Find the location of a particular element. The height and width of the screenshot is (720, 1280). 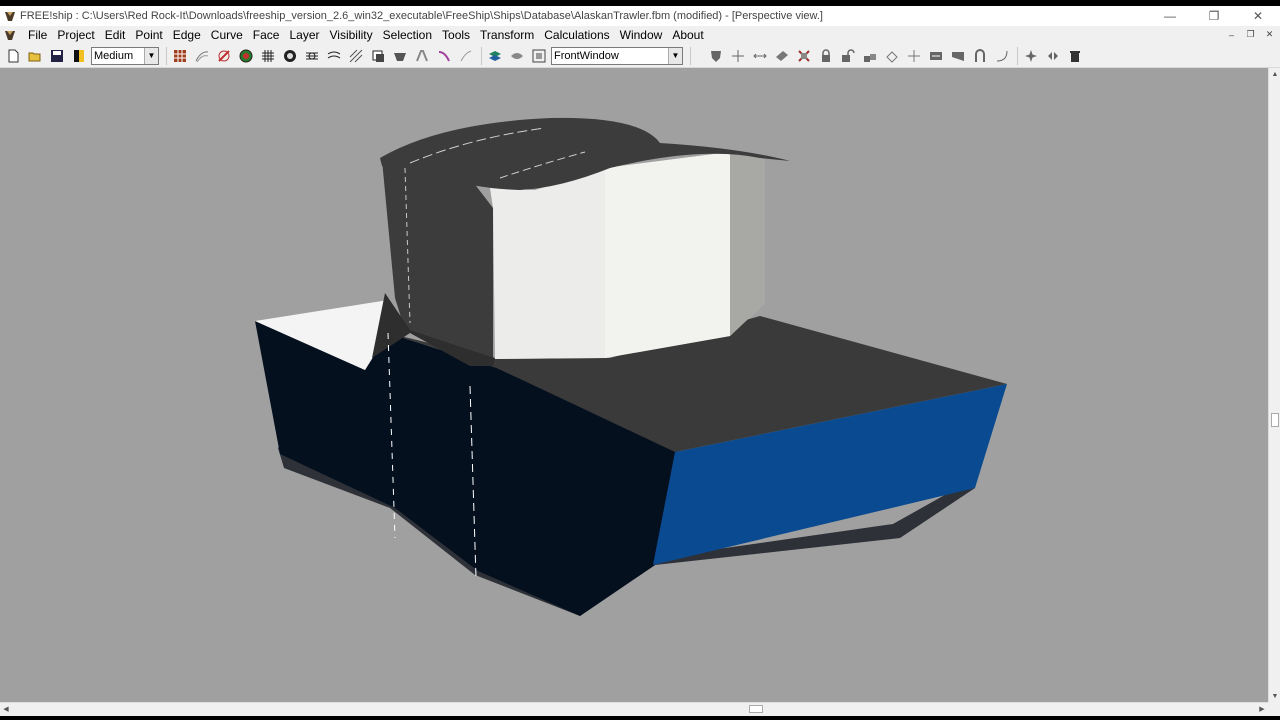

close-button: ✕ is located at coordinates (1258, 16).